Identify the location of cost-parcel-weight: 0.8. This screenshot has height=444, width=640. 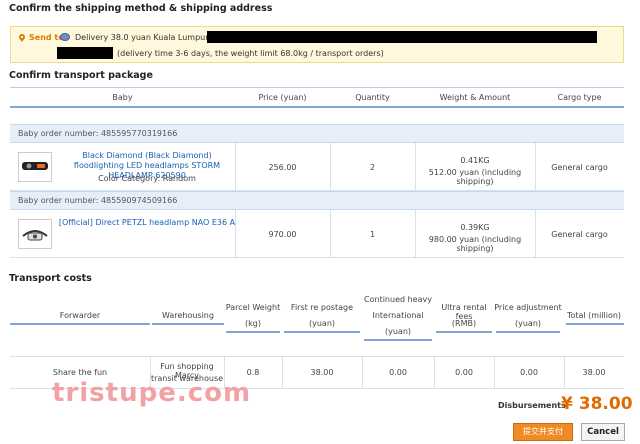
(253, 372).